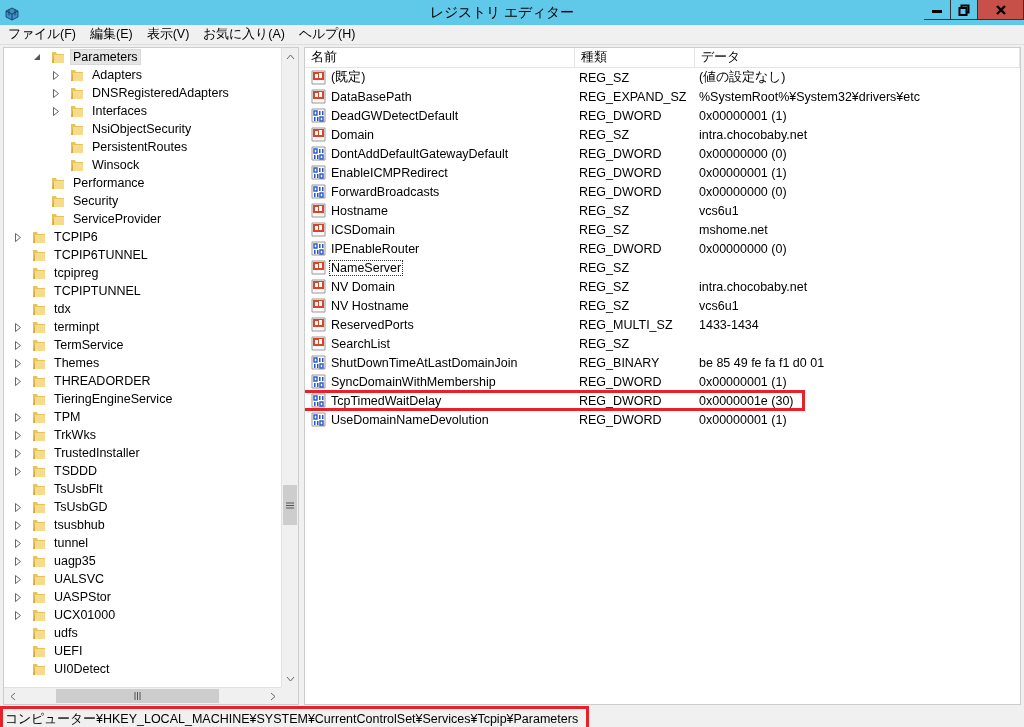  What do you see at coordinates (809, 96) in the screenshot?
I see `value-data: %SystemRoot%¥System32¥drivers¥etc` at bounding box center [809, 96].